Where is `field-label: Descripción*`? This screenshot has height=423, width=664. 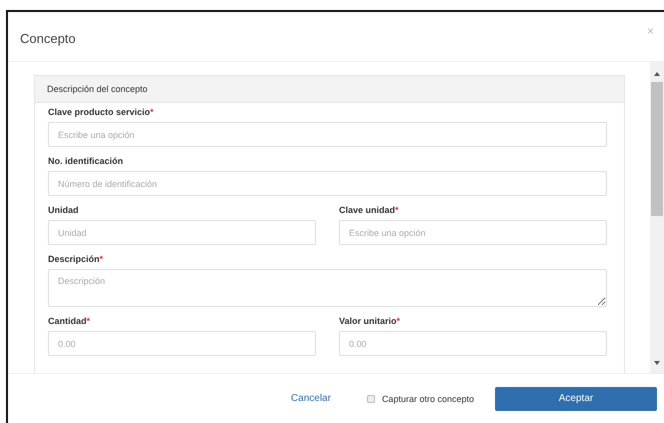
field-label: Descripción* is located at coordinates (76, 259).